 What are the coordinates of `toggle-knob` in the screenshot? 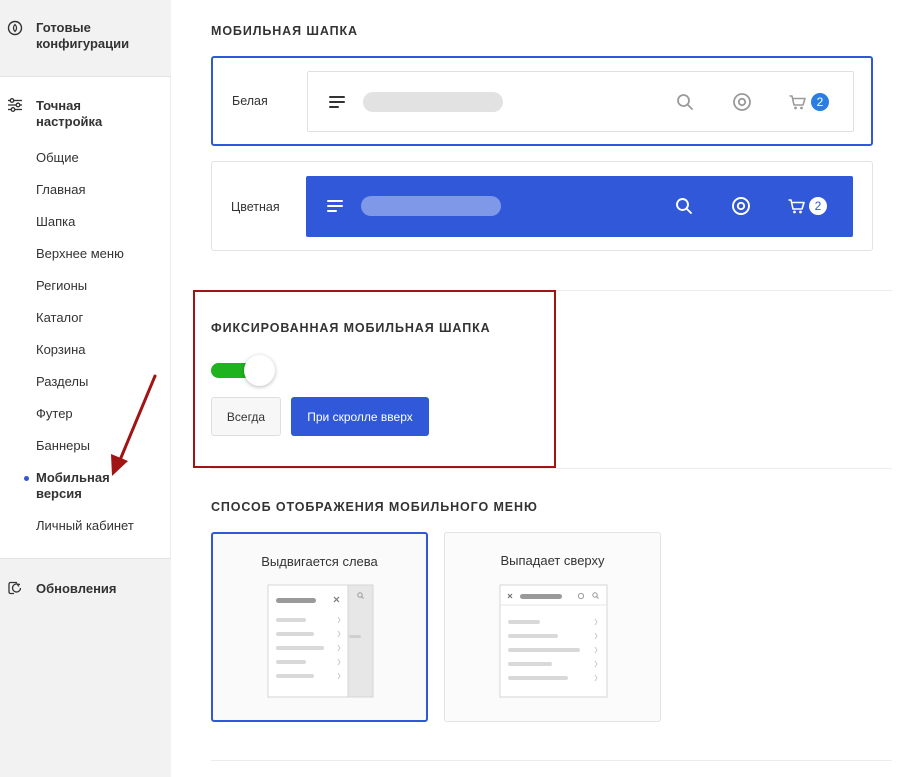 It's located at (259, 370).